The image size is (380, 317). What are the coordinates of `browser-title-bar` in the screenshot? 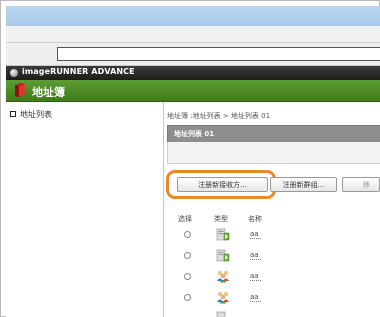 It's located at (193, 16).